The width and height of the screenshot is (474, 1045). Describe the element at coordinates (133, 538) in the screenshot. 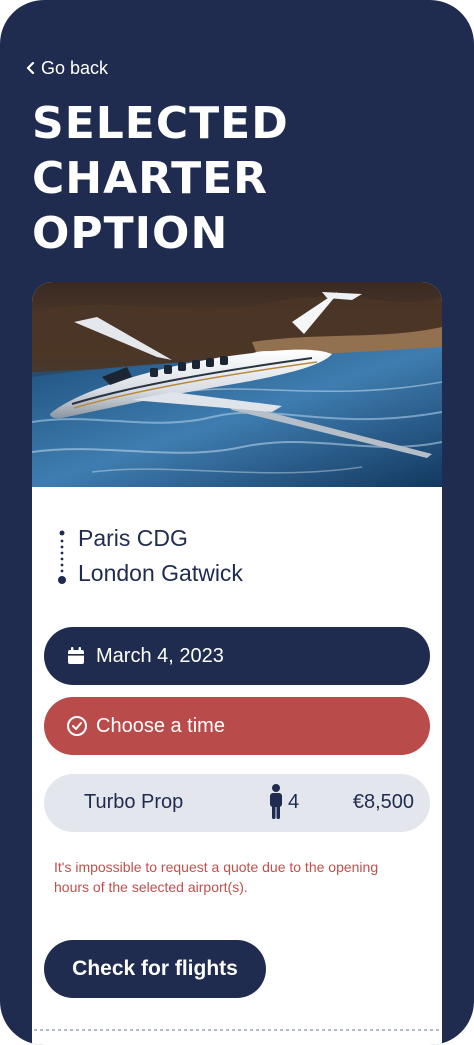

I see `route-origin: Paris CDG` at that location.